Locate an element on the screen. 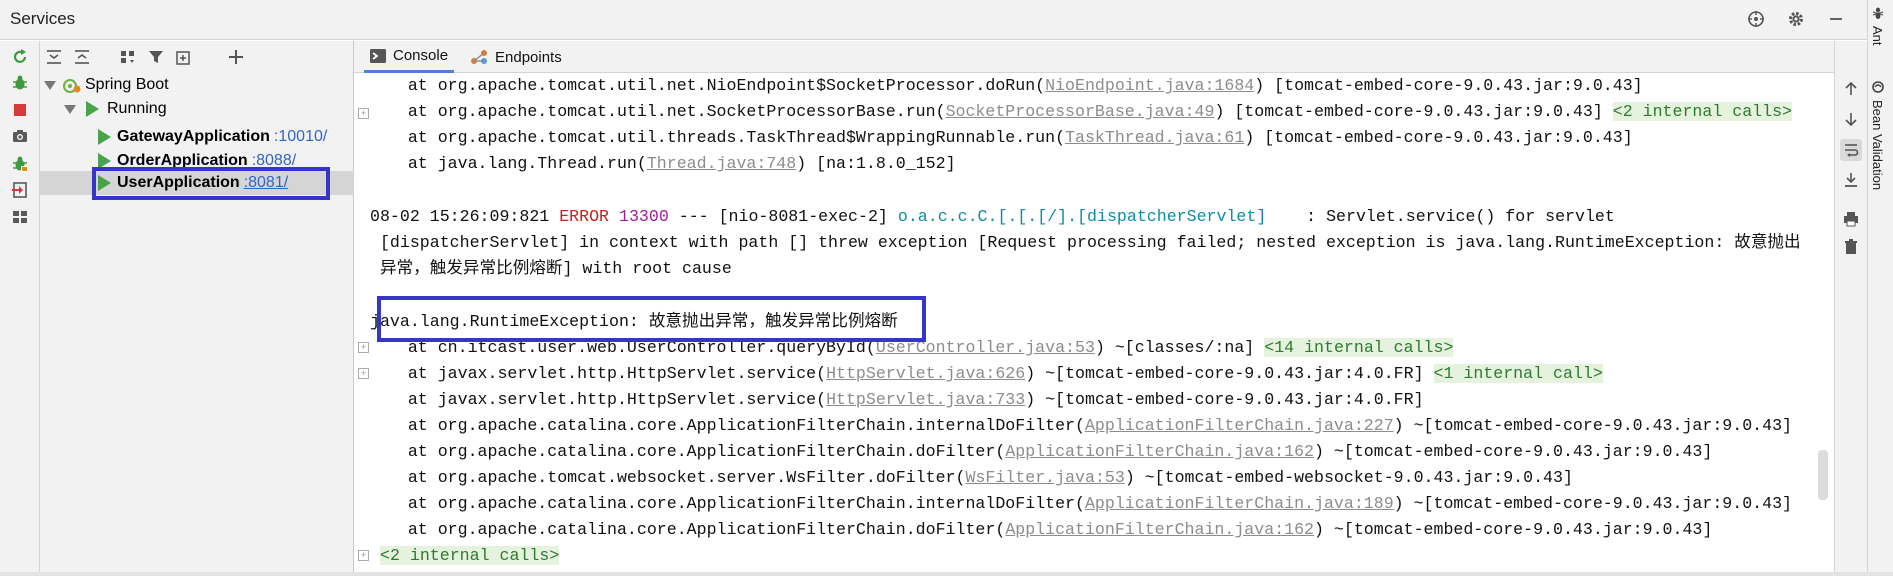 The height and width of the screenshot is (576, 1893). tree-node-spring-boot: Spring Boot is located at coordinates (106, 85).